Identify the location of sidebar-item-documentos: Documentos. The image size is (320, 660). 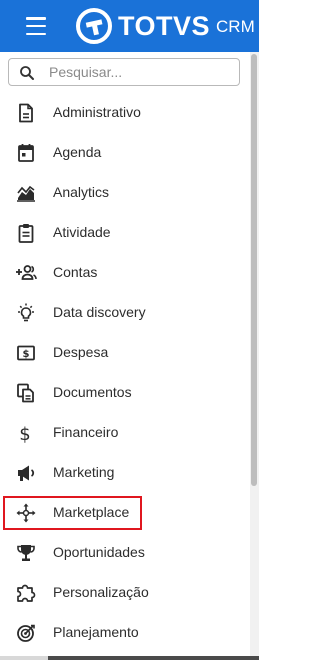
(125, 393).